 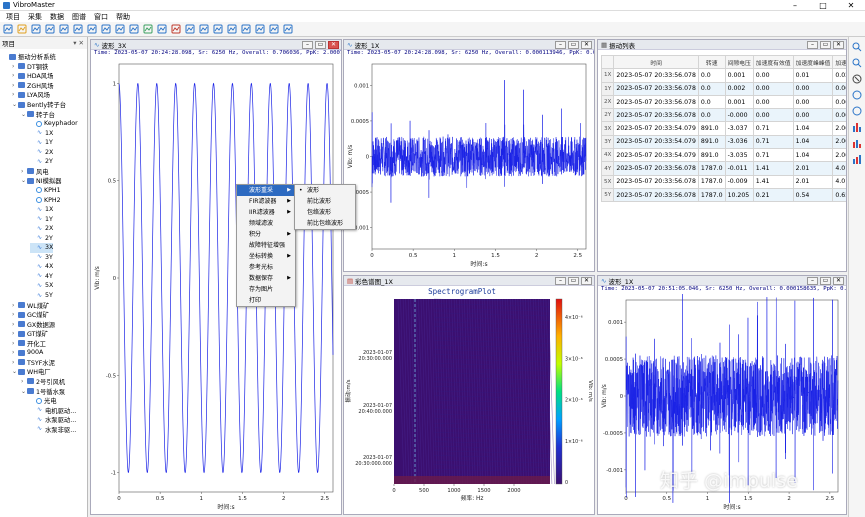 What do you see at coordinates (13, 17) in the screenshot?
I see `menu-project: 项目` at bounding box center [13, 17].